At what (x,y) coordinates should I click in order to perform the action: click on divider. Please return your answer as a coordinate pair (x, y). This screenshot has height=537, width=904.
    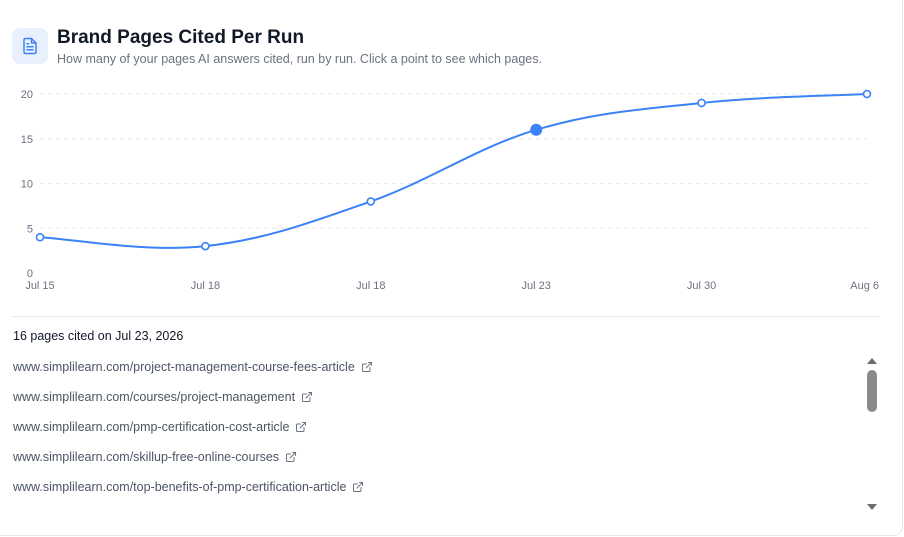
    Looking at the image, I should click on (446, 316).